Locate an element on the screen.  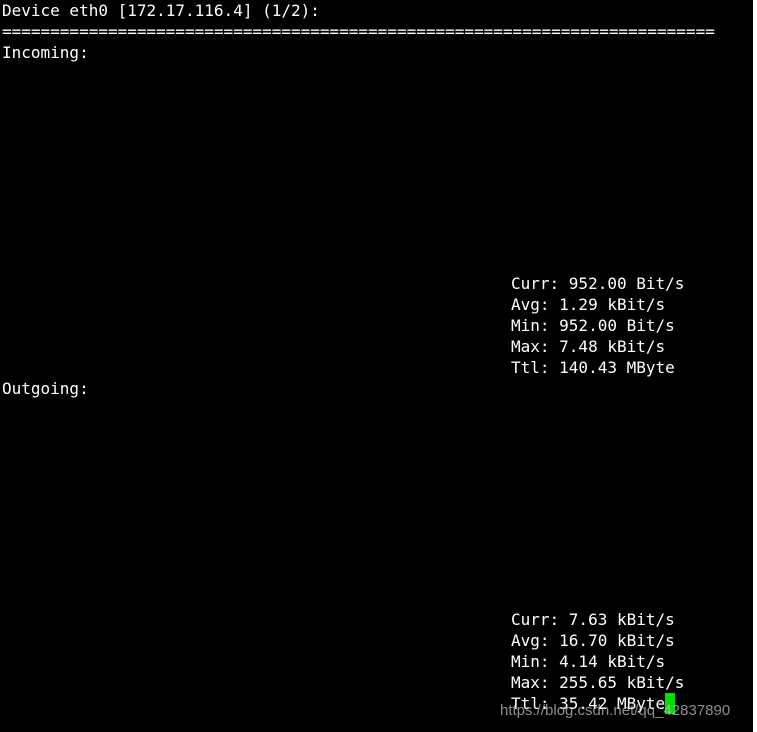
incoming-max: Max: 7.48 kBit/s is located at coordinates (588, 346).